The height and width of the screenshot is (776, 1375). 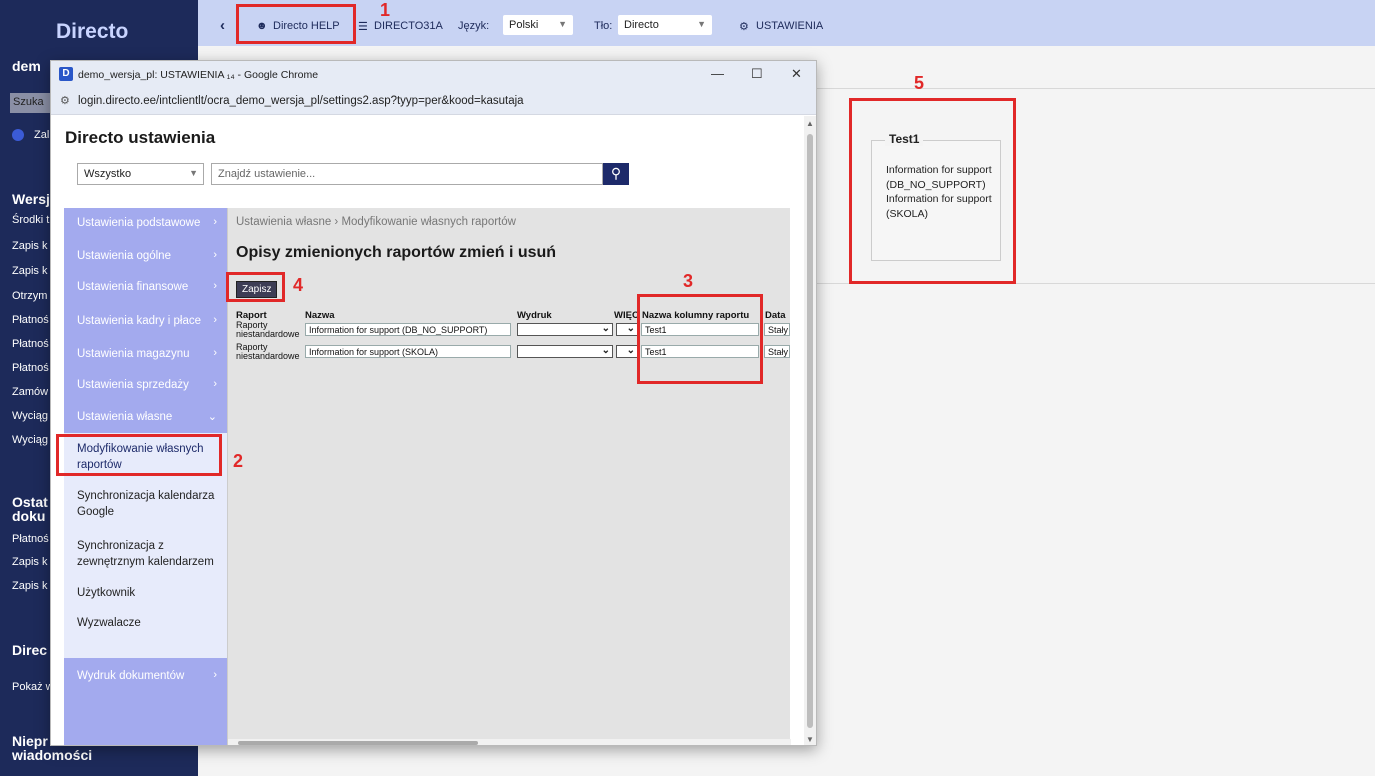 I want to click on sidebar-item: Otrzym, so click(x=29, y=296).